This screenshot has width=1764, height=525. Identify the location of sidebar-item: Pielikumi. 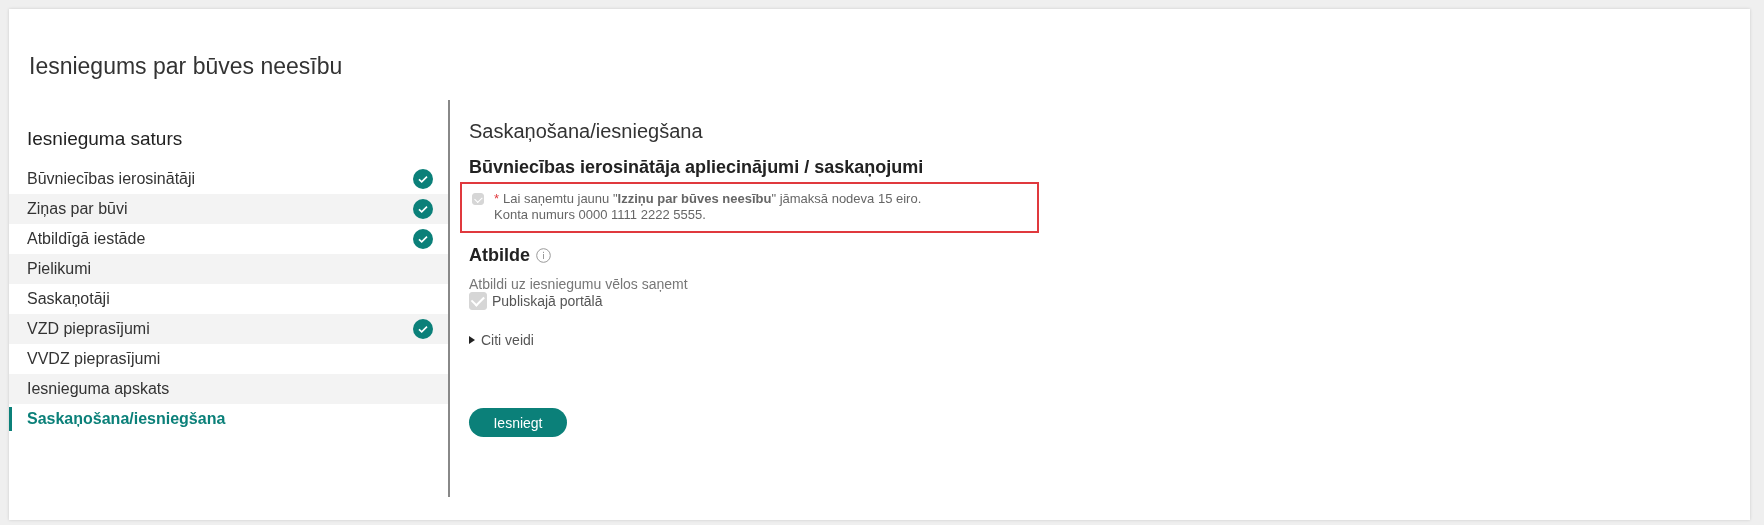
(228, 269).